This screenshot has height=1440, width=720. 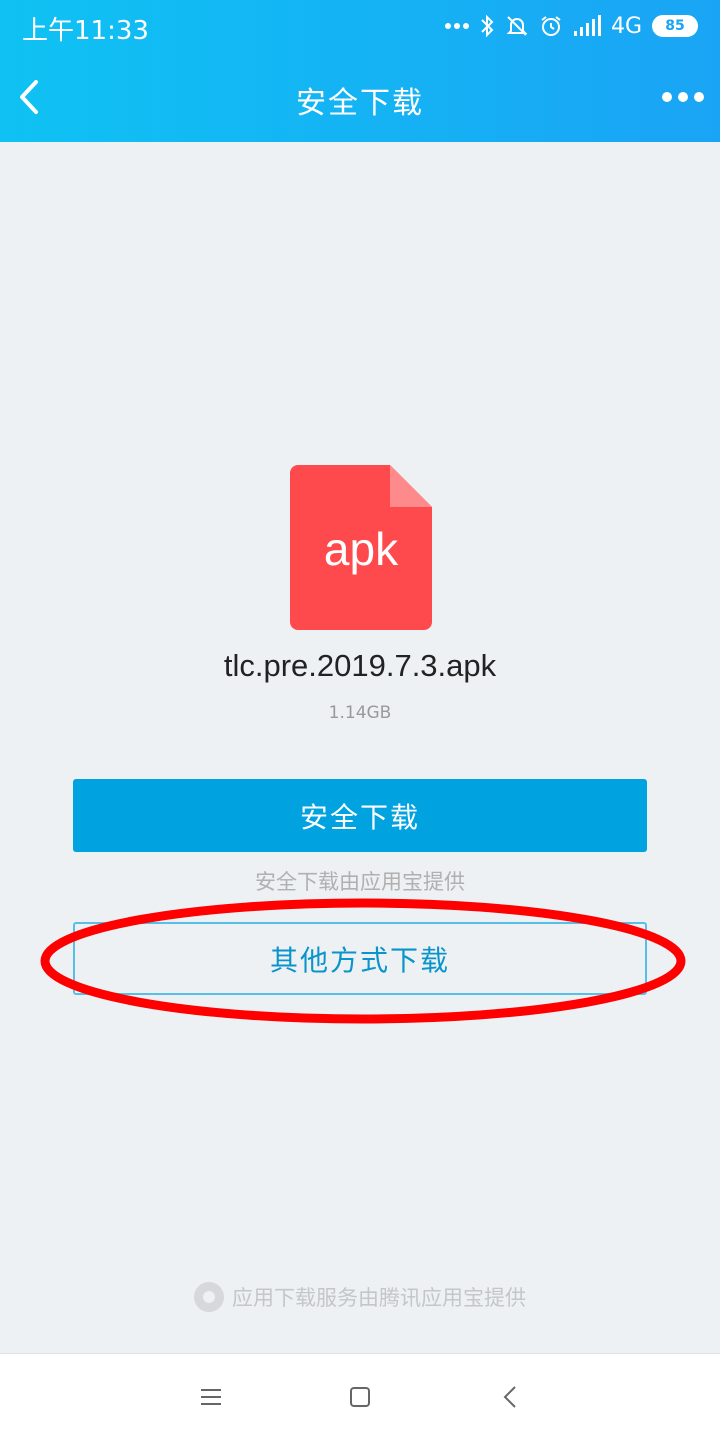 What do you see at coordinates (360, 958) in the screenshot?
I see `other-download-button: 其他方式下载` at bounding box center [360, 958].